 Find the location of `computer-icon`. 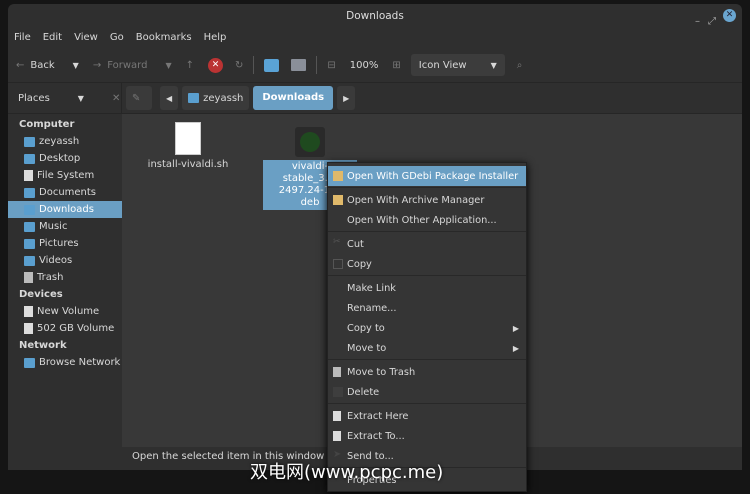

computer-icon is located at coordinates (299, 65).